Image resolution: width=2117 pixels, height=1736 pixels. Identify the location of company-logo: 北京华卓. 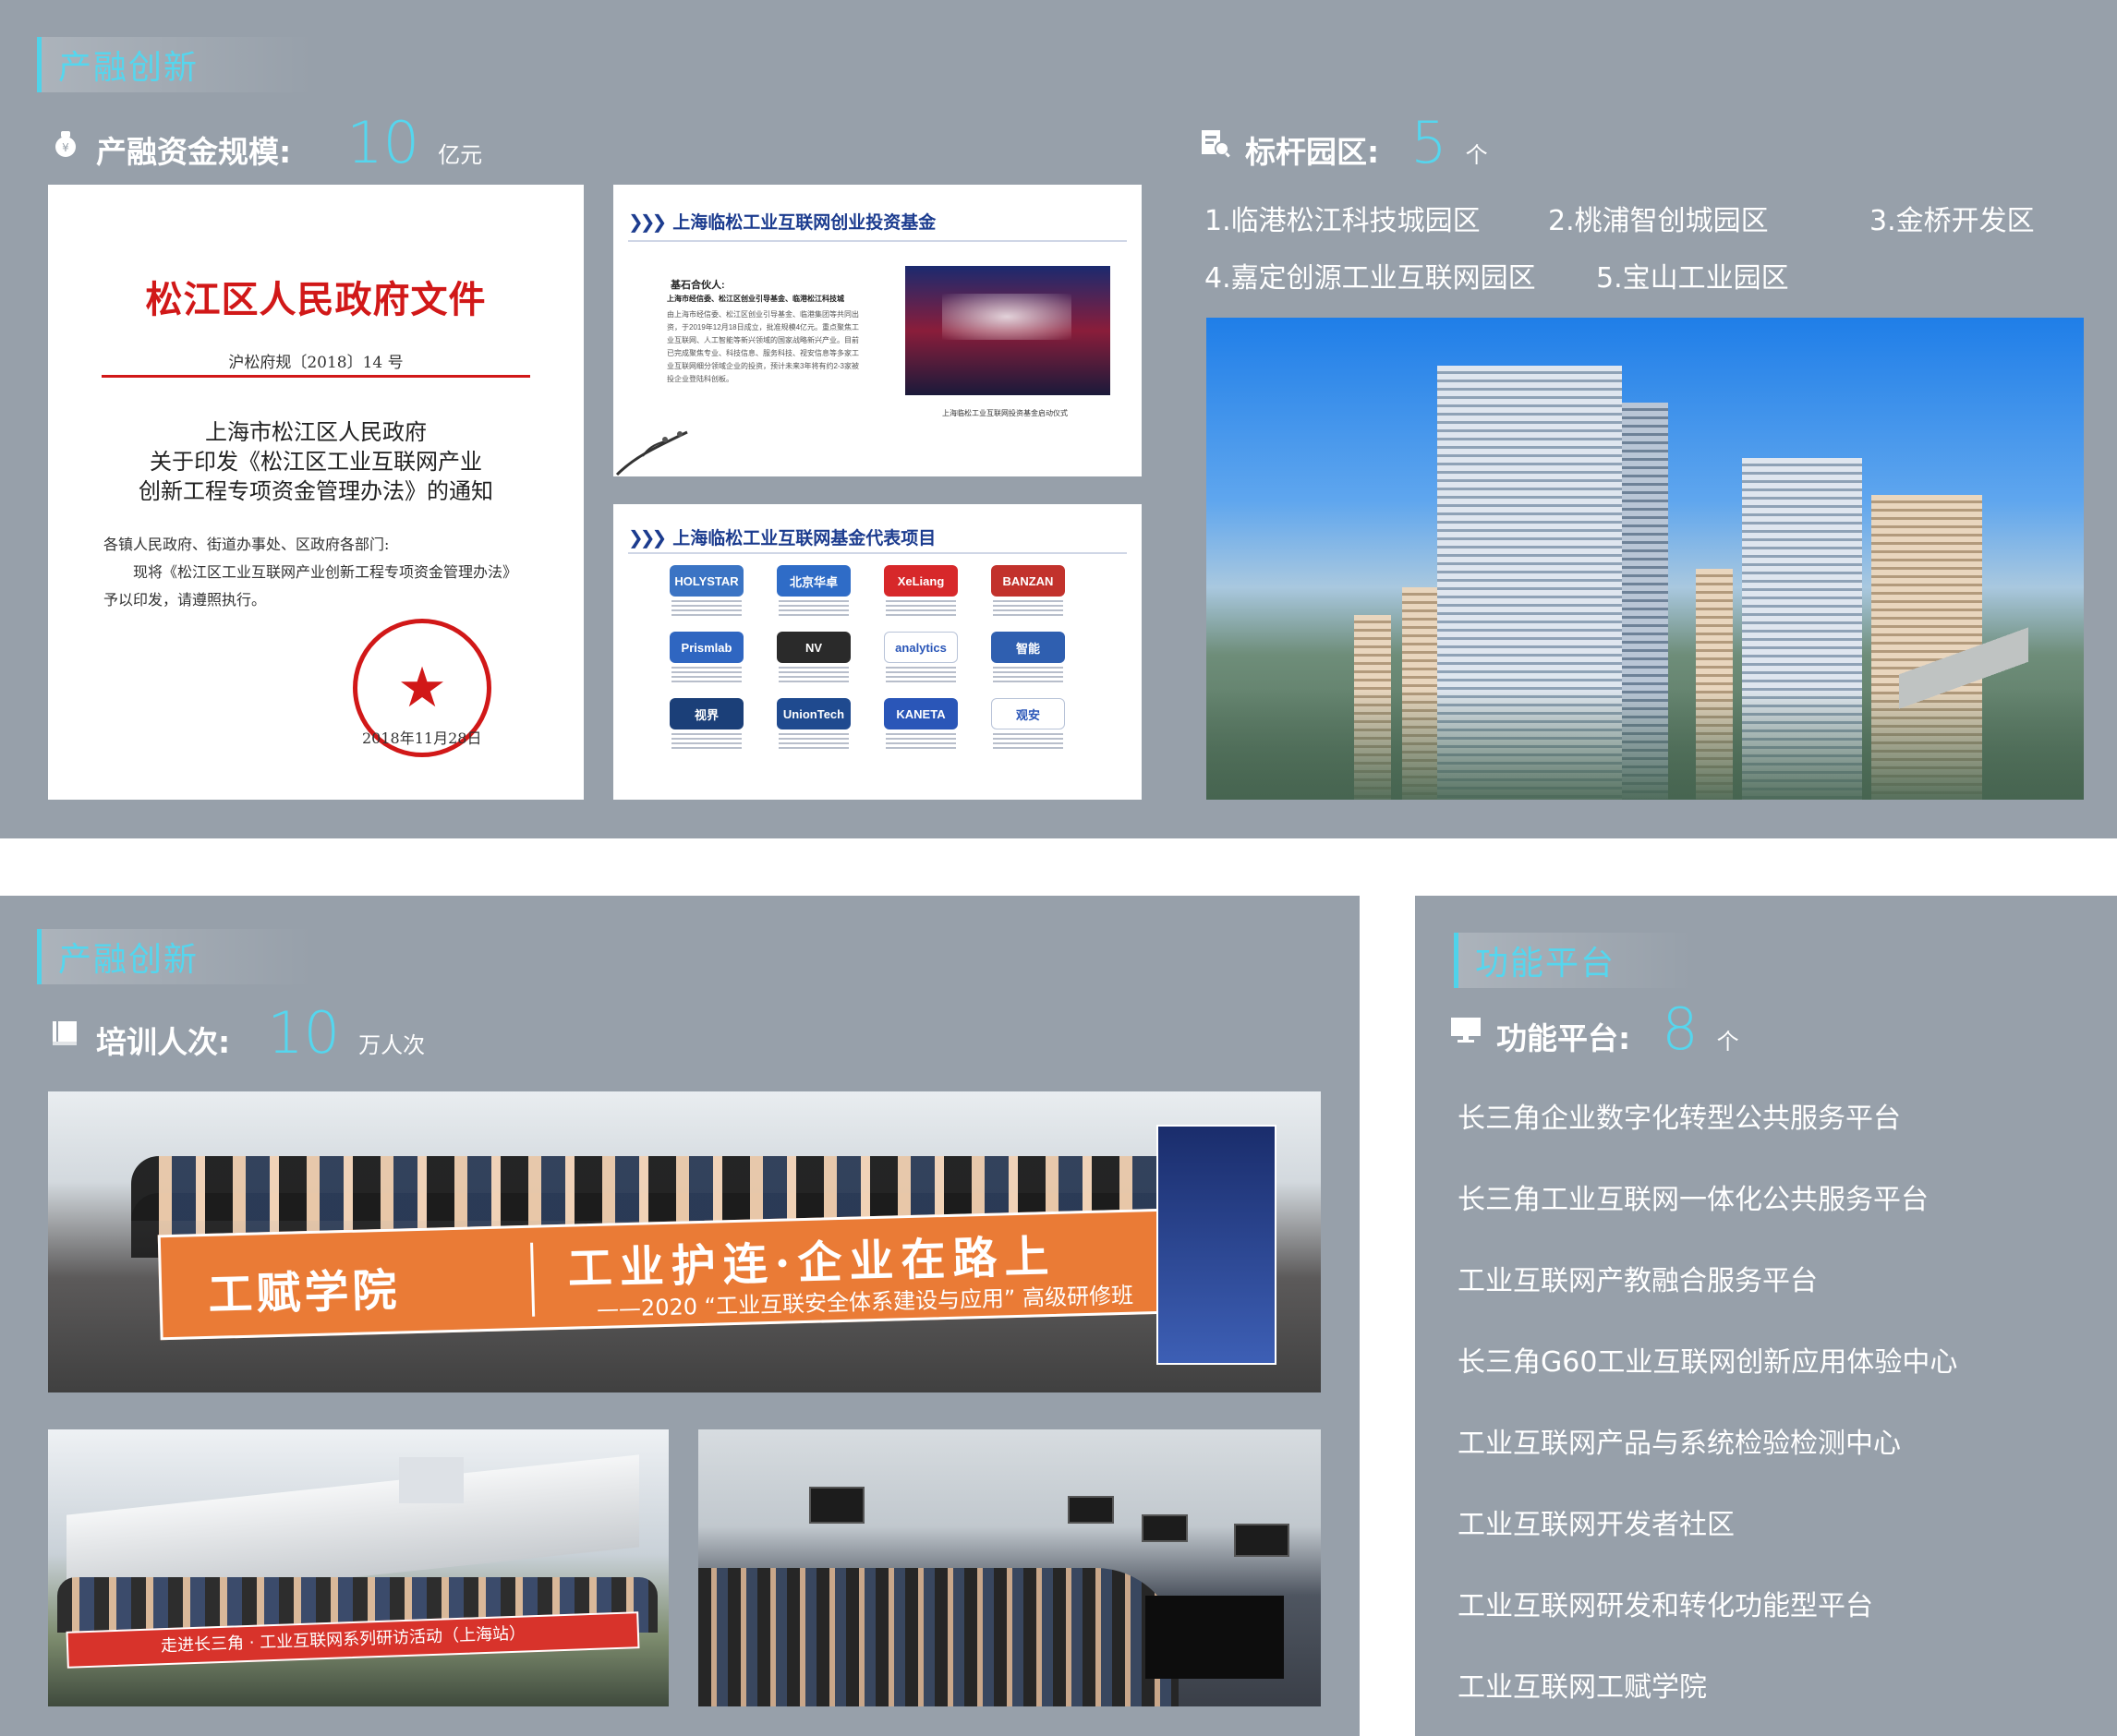
(814, 581).